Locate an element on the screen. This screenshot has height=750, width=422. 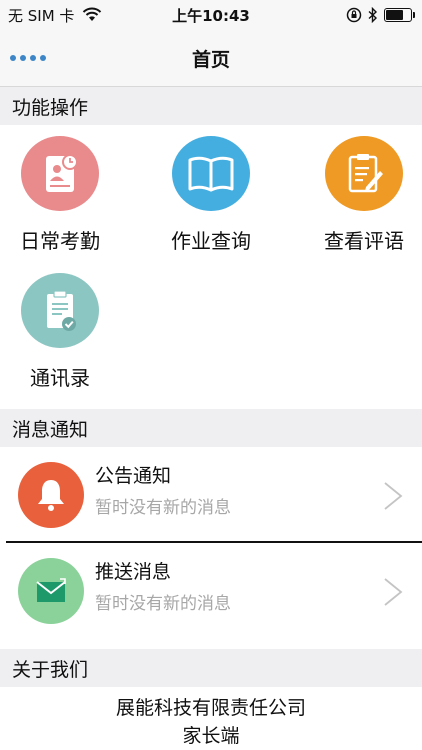
function-label: 日常考勤 is located at coordinates (60, 241).